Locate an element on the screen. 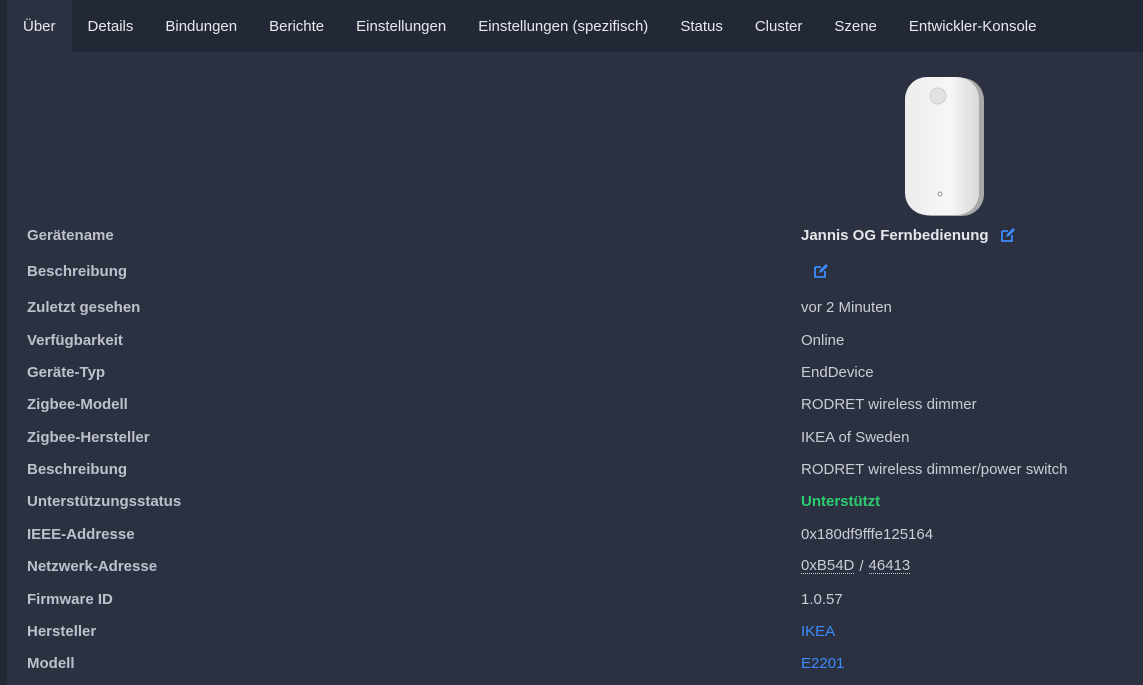  label-network-address: Netzwerk-Adresse is located at coordinates (92, 566).